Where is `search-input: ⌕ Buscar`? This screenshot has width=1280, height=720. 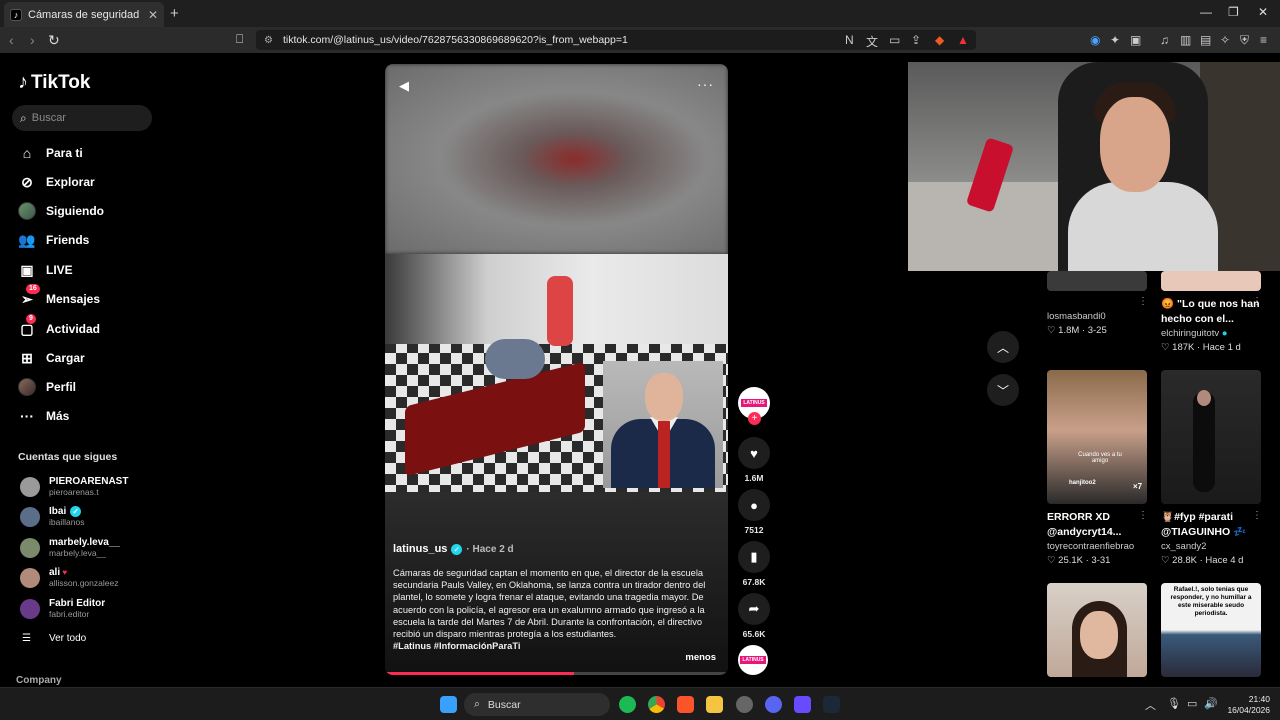 search-input: ⌕ Buscar is located at coordinates (82, 118).